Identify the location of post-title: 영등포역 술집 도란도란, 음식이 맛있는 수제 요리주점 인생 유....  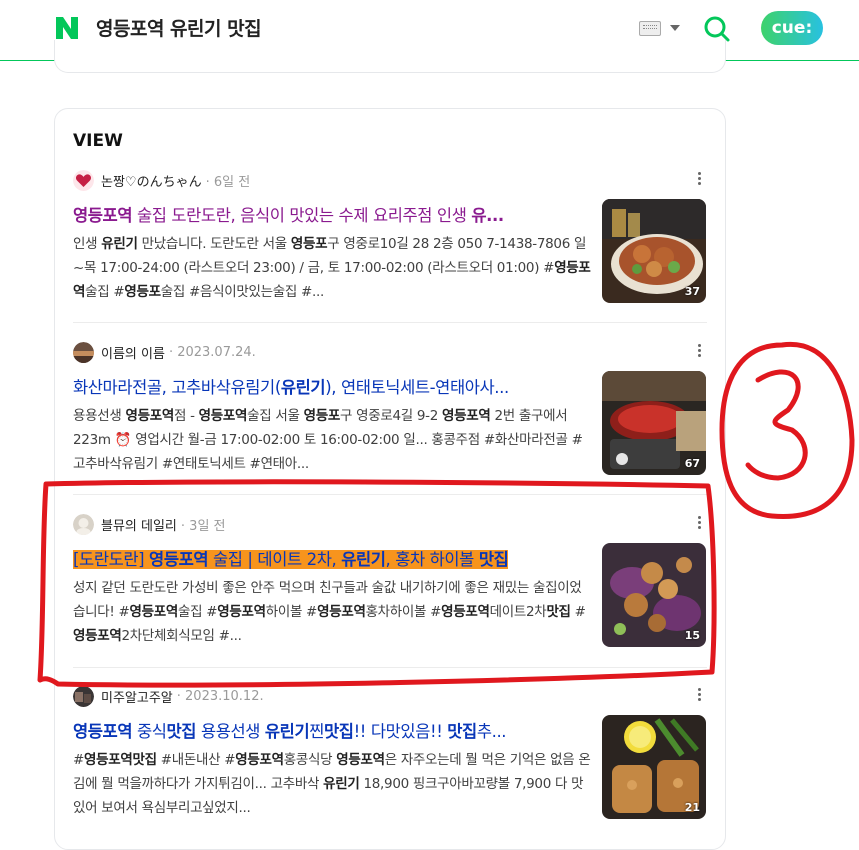
(330, 214).